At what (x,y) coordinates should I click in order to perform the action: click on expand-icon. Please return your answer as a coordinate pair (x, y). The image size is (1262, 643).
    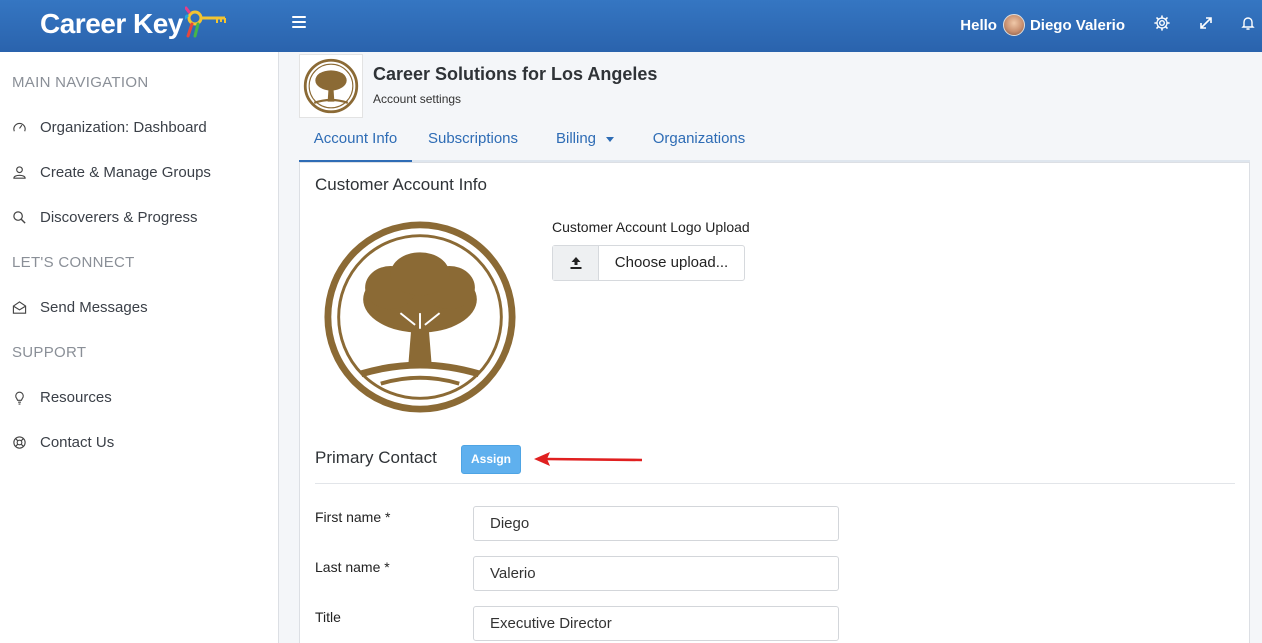
    Looking at the image, I should click on (1206, 23).